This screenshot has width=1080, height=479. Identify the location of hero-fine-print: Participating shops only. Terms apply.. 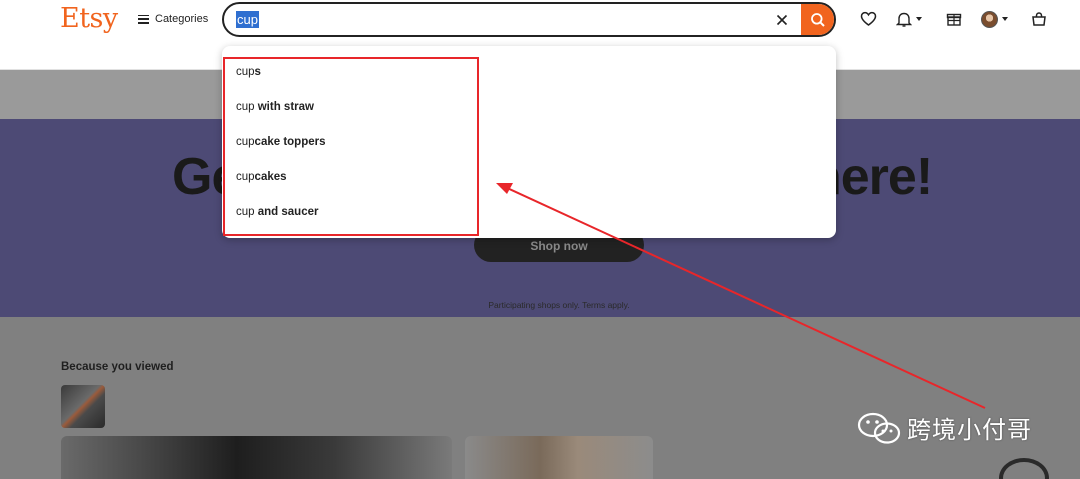
(559, 305).